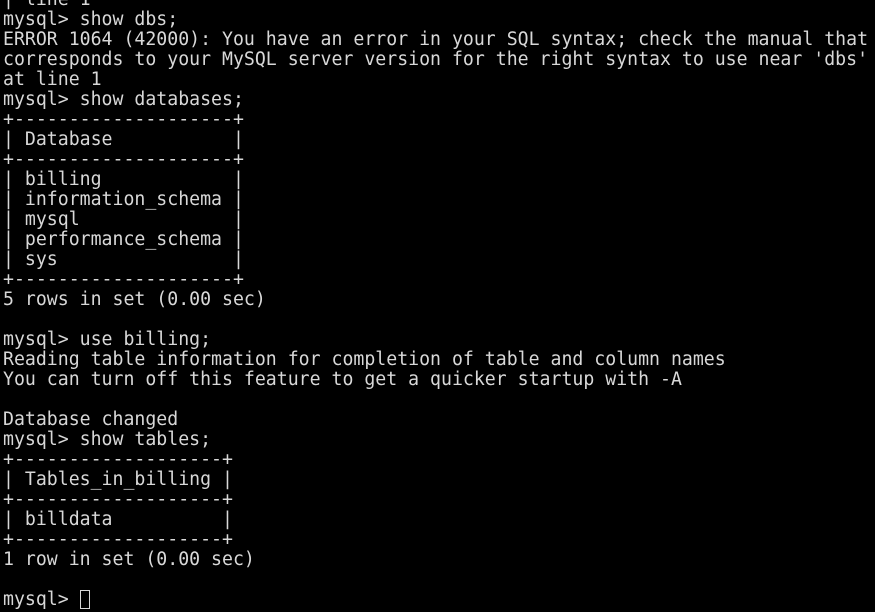 This screenshot has width=875, height=612. I want to click on output-line: | billdata |, so click(118, 519).